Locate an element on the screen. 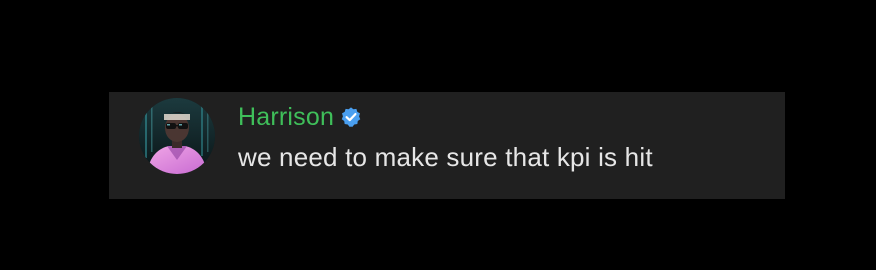  verified-badge-icon is located at coordinates (351, 117).